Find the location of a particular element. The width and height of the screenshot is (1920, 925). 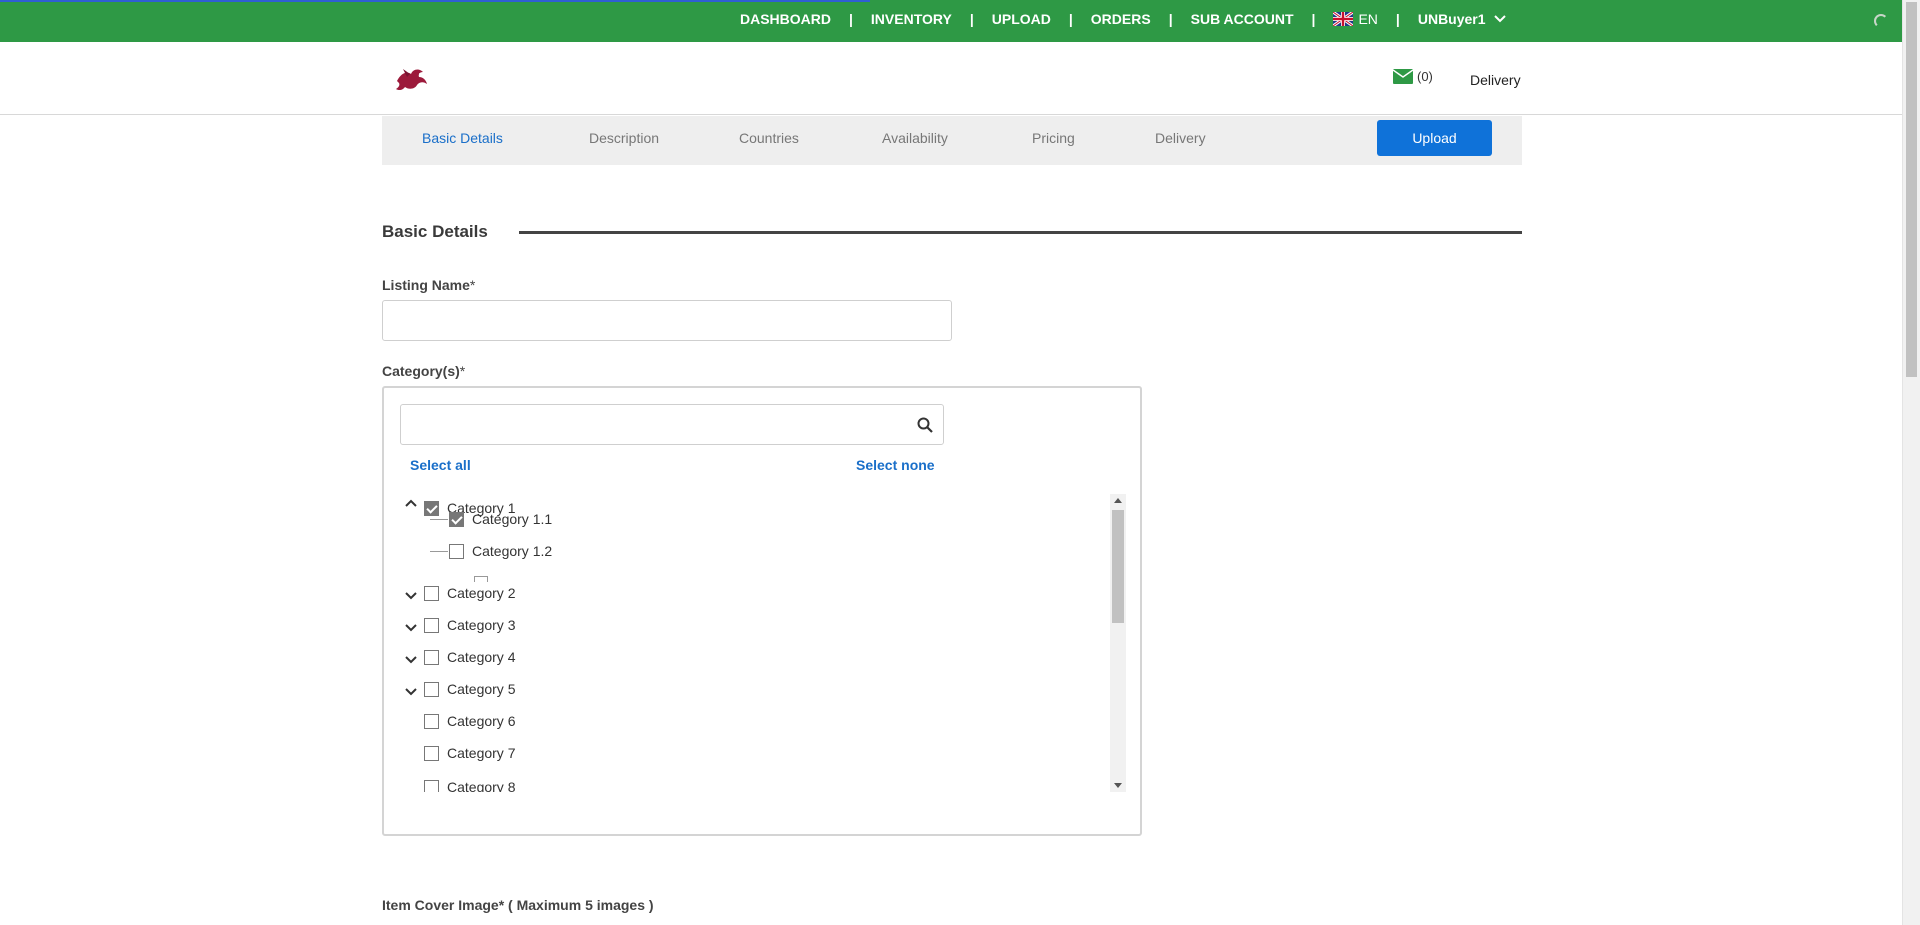

category-label: Category 1.1 is located at coordinates (512, 519).